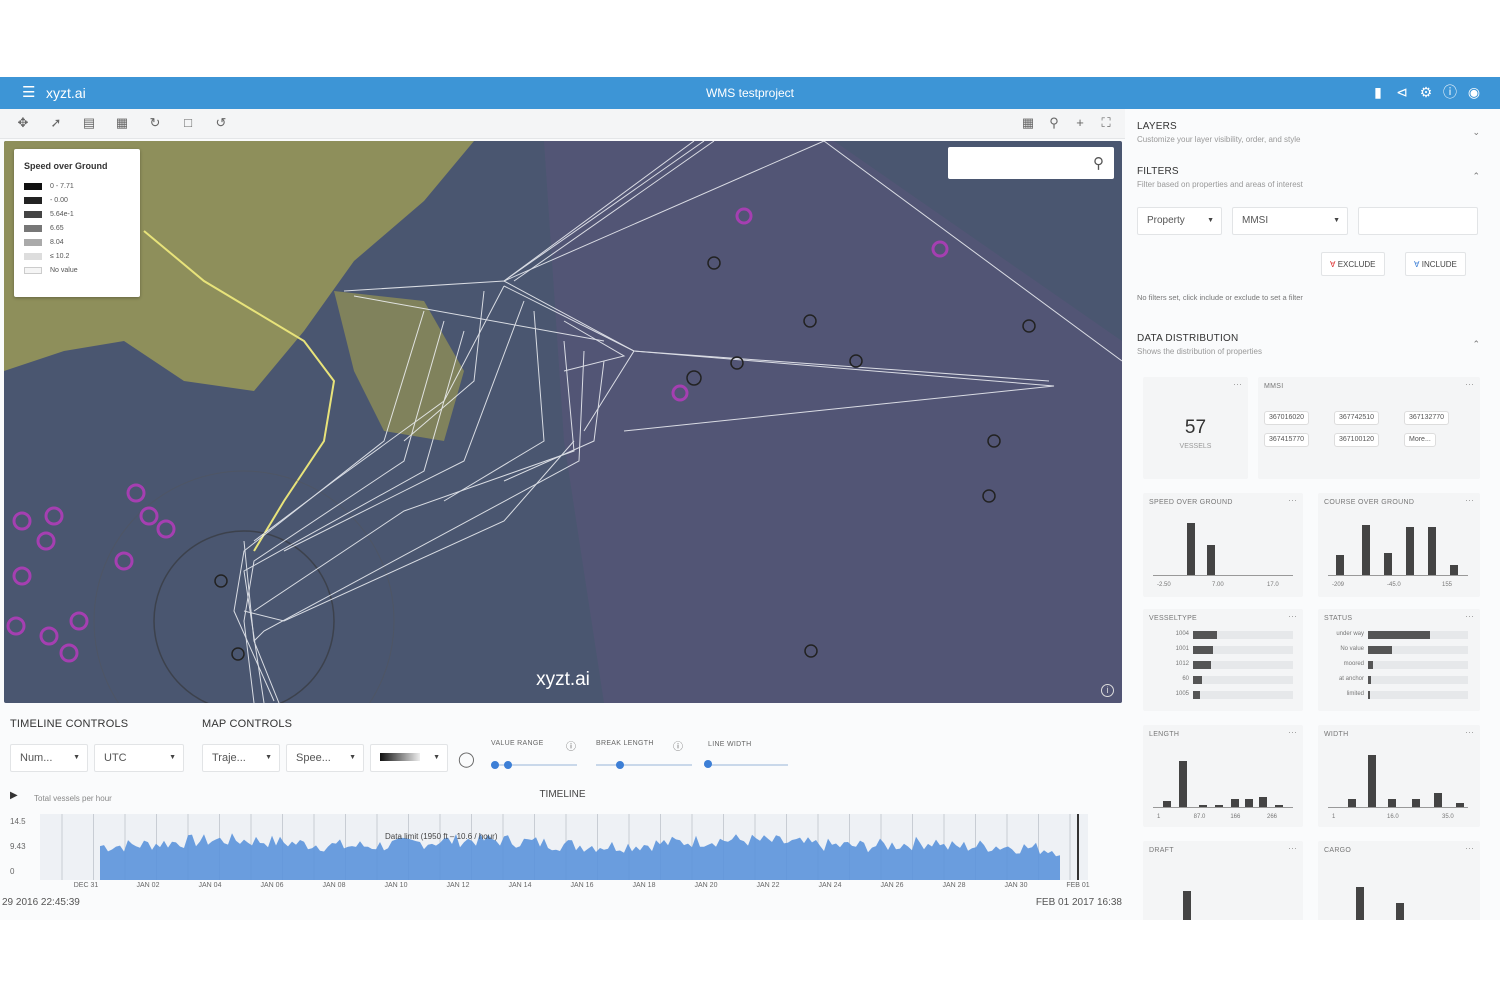  What do you see at coordinates (1287, 418) in the screenshot?
I see `mmsi-chip: 367016020` at bounding box center [1287, 418].